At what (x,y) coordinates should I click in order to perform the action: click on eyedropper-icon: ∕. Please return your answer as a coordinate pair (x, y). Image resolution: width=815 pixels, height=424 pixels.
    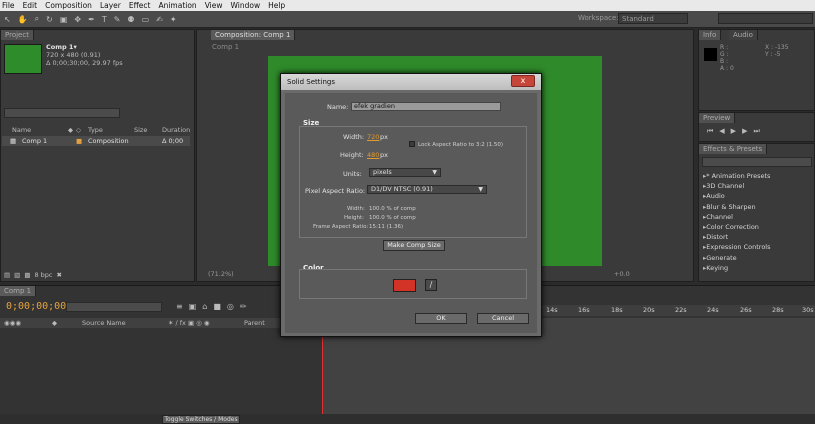
    Looking at the image, I should click on (431, 285).